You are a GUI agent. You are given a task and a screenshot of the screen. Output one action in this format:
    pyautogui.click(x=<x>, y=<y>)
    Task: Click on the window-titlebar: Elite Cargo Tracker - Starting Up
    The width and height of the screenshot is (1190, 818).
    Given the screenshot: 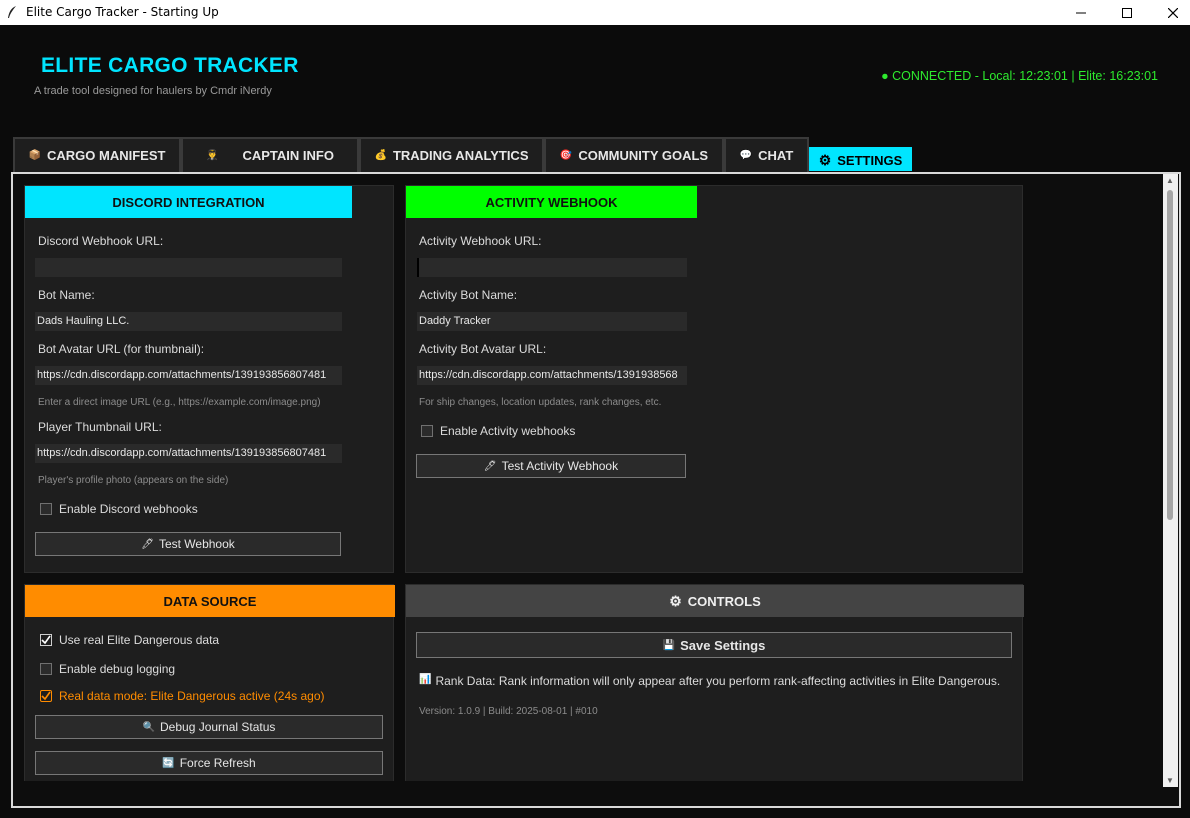 What is the action you would take?
    pyautogui.click(x=595, y=12)
    